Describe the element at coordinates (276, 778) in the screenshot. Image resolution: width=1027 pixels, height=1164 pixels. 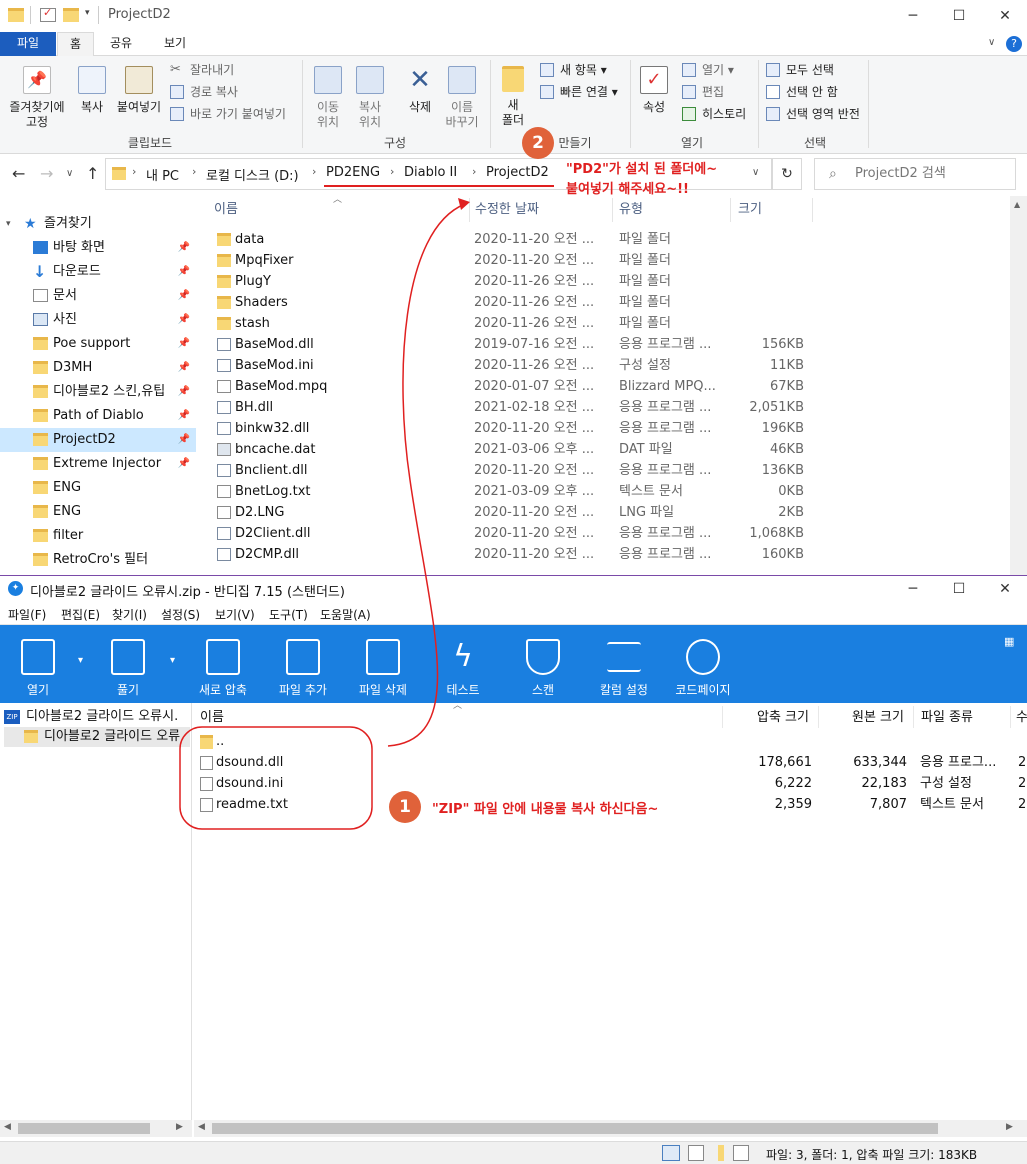
I see `zip-files-highlight` at that location.